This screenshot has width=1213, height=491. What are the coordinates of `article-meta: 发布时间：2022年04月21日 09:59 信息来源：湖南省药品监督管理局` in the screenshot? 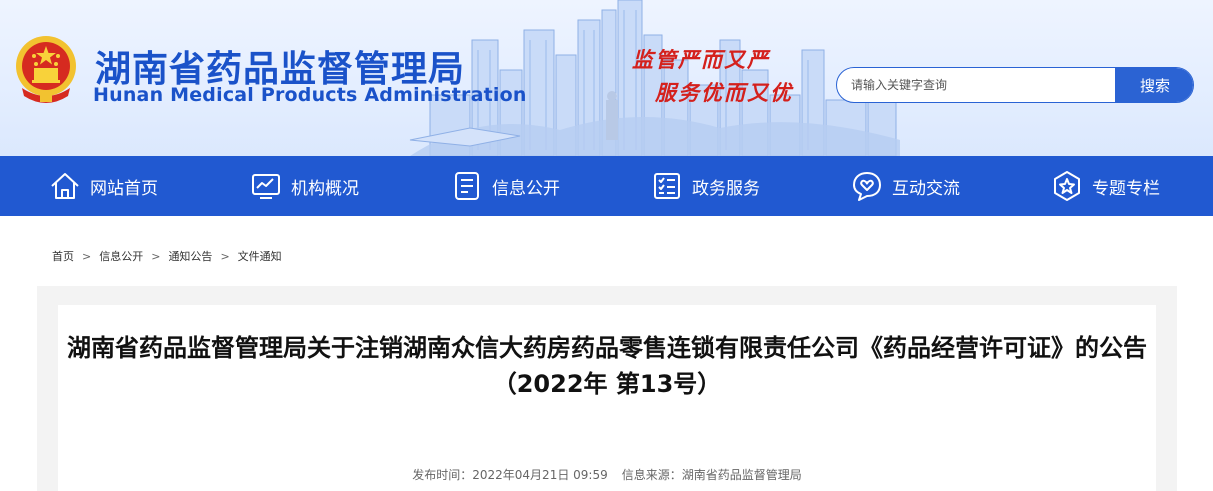 It's located at (607, 474).